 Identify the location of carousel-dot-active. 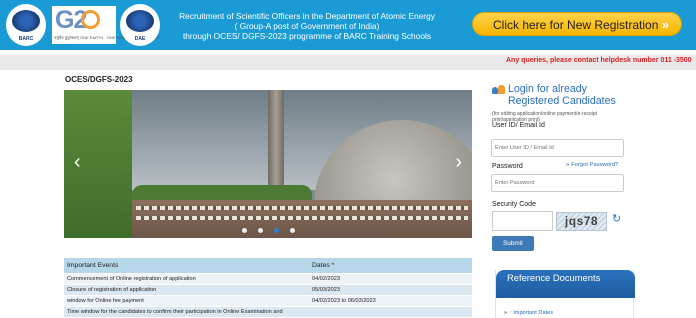
(276, 230).